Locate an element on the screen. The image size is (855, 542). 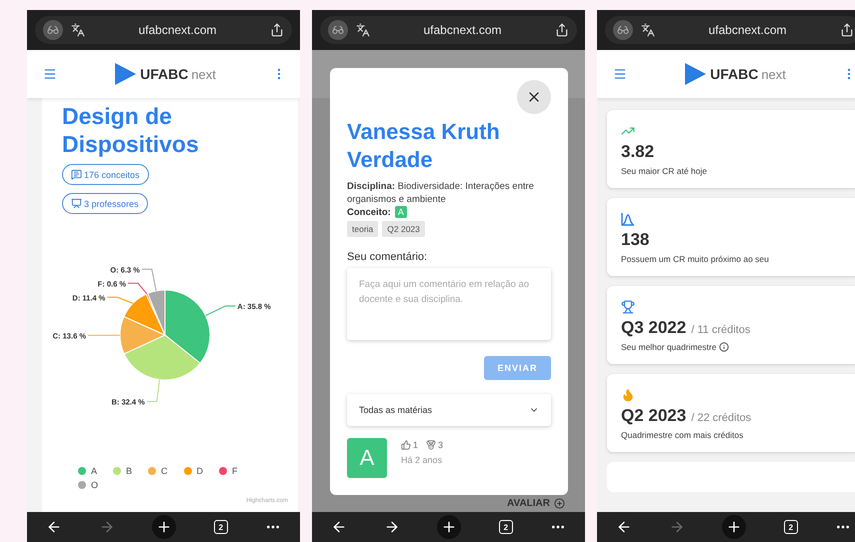
tag: teoria is located at coordinates (362, 229).